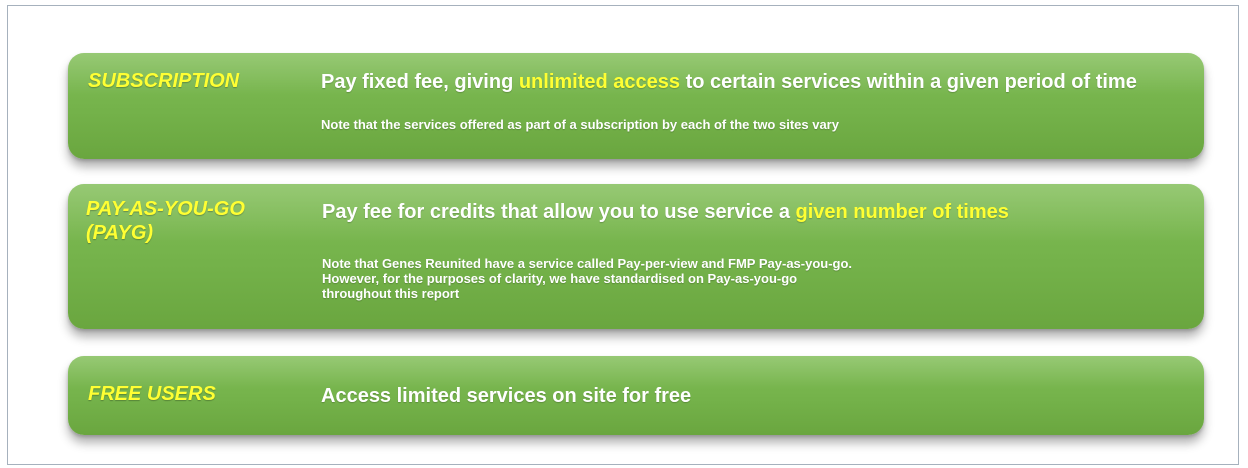  Describe the element at coordinates (420, 82) in the screenshot. I see `subscription-description-text: Pay fixed fee, giving` at that location.